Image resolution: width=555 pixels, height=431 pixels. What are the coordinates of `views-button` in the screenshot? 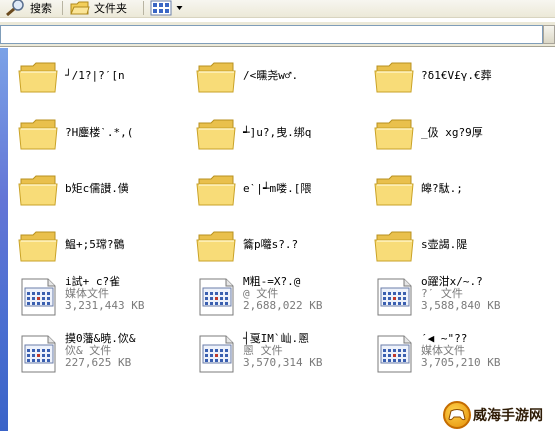 It's located at (166, 8).